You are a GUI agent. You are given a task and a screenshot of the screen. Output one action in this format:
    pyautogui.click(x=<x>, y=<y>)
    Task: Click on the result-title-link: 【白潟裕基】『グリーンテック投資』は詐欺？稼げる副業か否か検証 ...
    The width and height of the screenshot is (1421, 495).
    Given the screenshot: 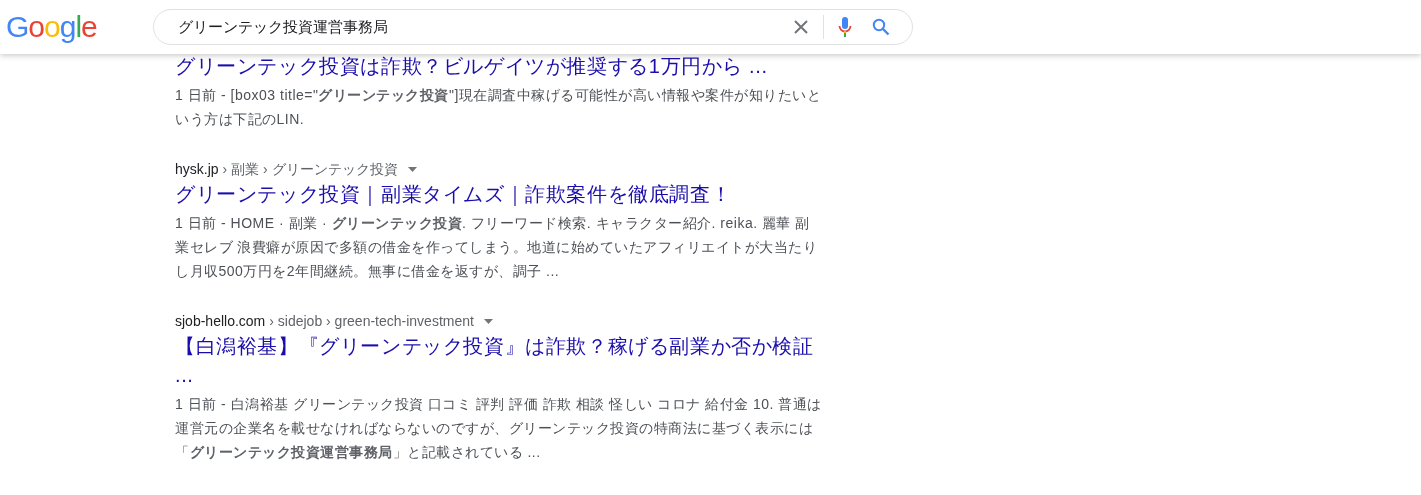 What is the action you would take?
    pyautogui.click(x=499, y=361)
    